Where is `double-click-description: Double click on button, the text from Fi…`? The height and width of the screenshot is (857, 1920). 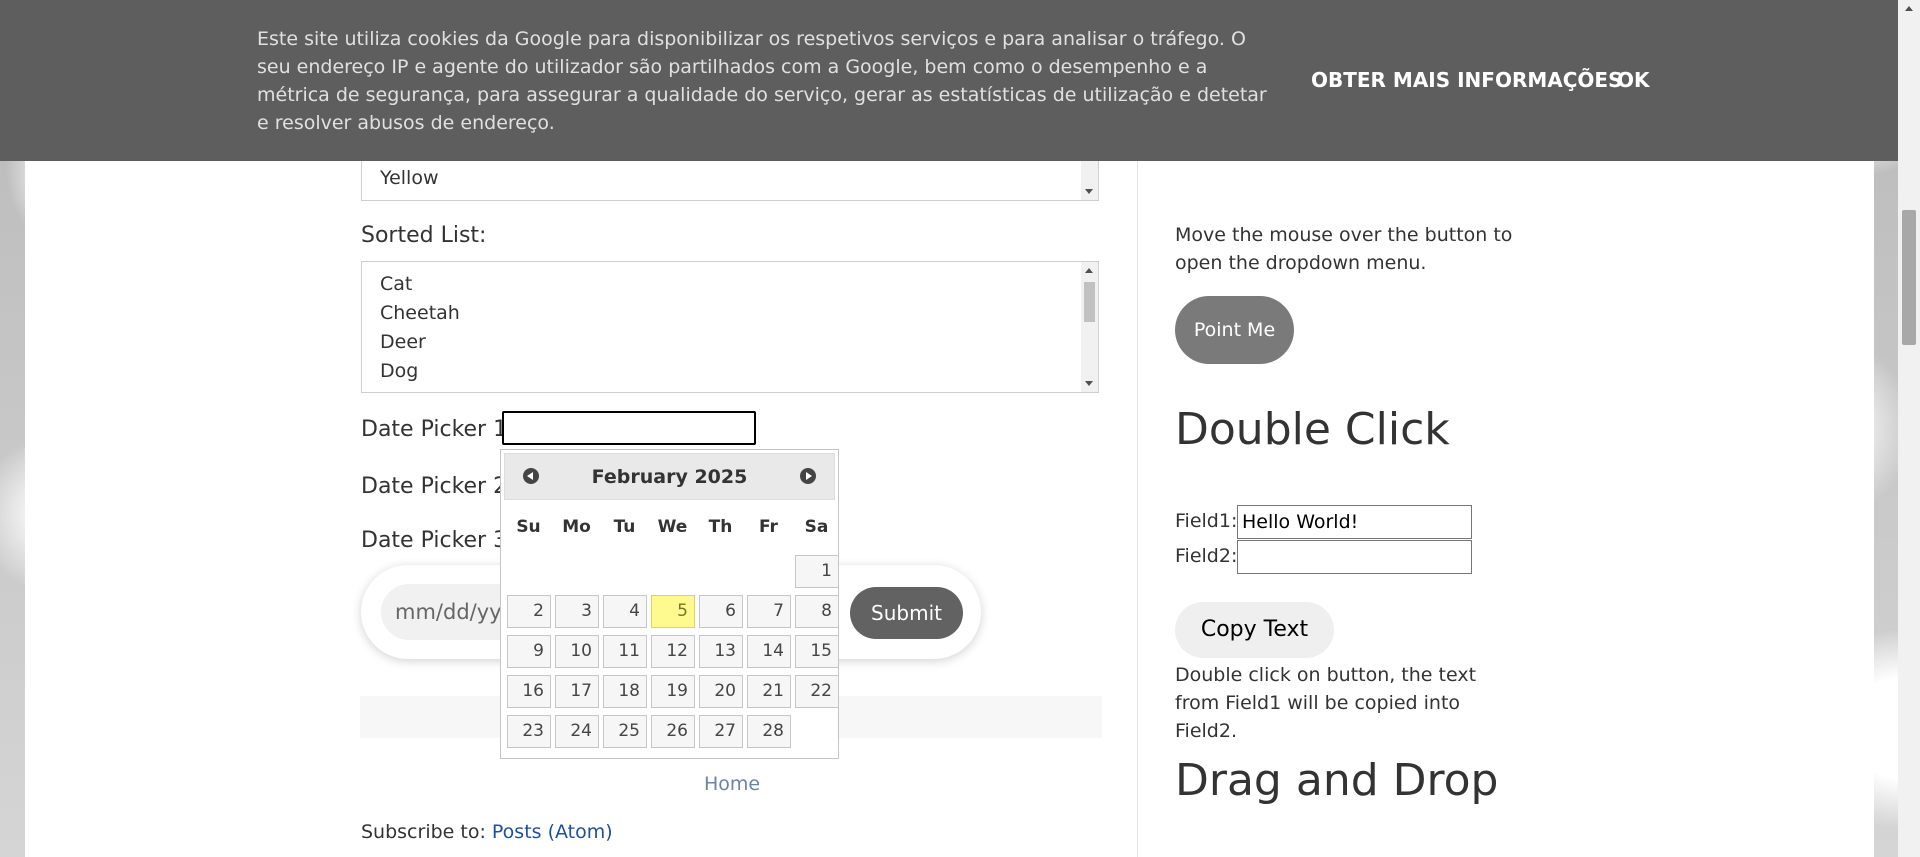 double-click-description: Double click on button, the text from Fi… is located at coordinates (1326, 703).